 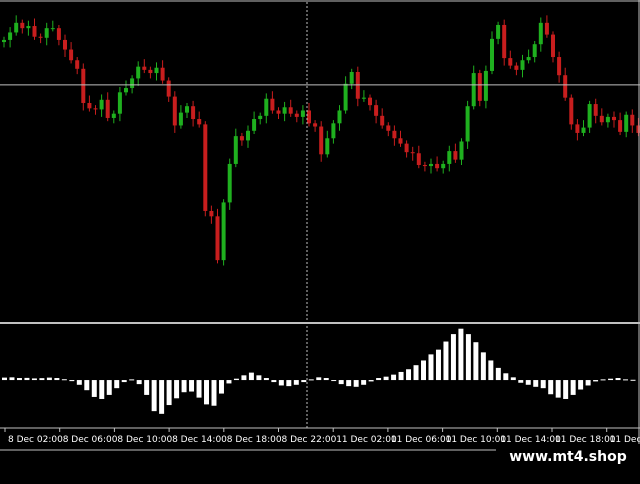 What do you see at coordinates (199, 440) in the screenshot?
I see `time-axis-label: 8 Dec 14:00` at bounding box center [199, 440].